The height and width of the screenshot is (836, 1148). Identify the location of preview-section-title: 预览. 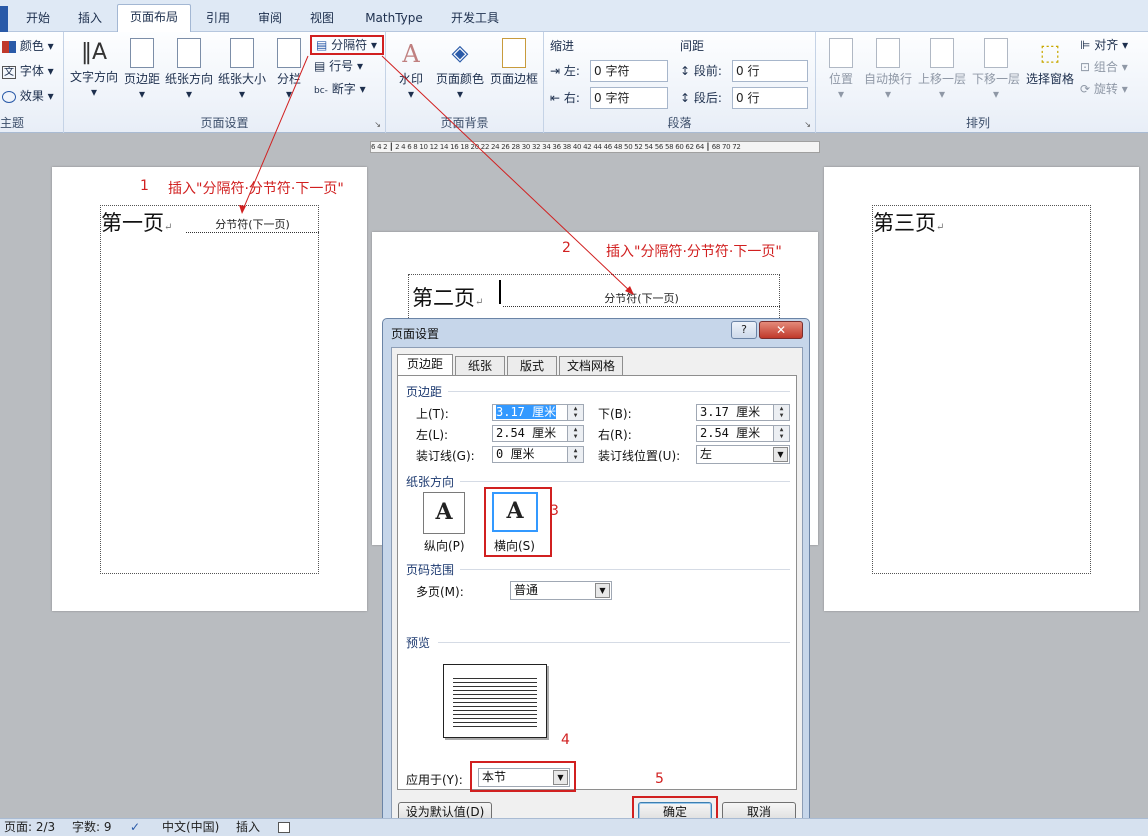
(418, 643).